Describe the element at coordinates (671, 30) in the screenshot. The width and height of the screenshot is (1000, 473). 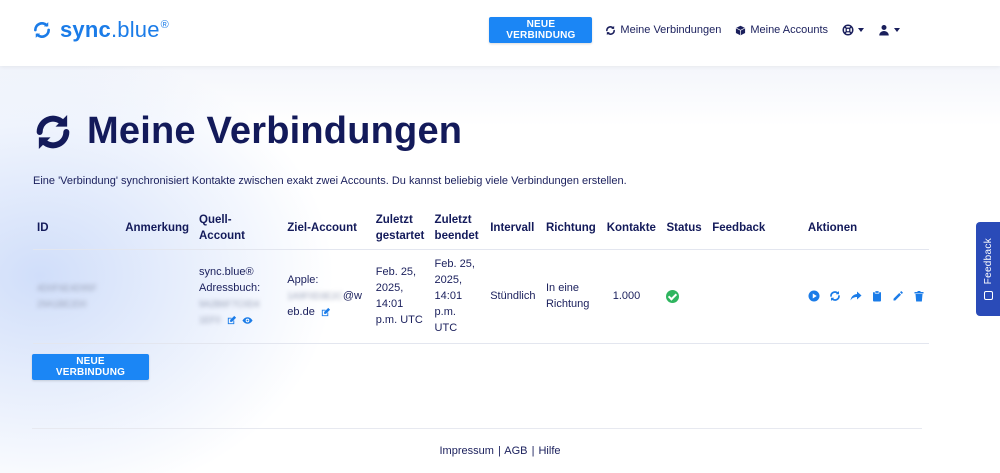
I see `nav-label: Meine Verbindungen` at that location.